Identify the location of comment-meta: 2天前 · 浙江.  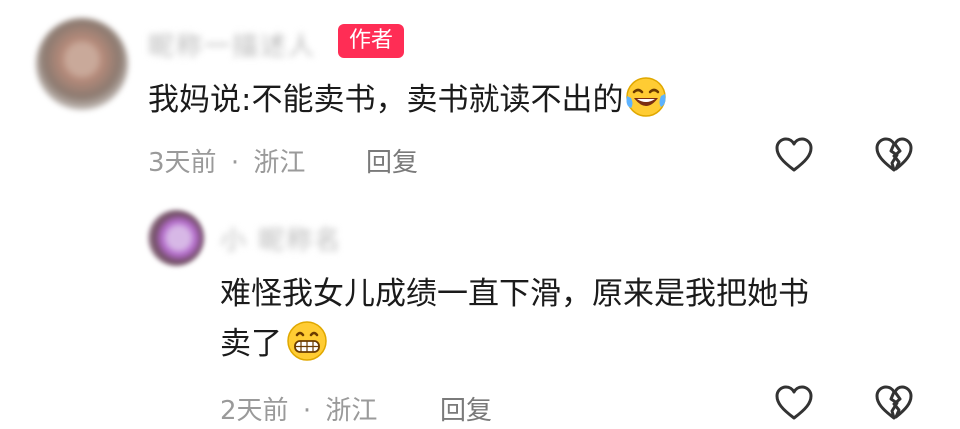
(298, 408).